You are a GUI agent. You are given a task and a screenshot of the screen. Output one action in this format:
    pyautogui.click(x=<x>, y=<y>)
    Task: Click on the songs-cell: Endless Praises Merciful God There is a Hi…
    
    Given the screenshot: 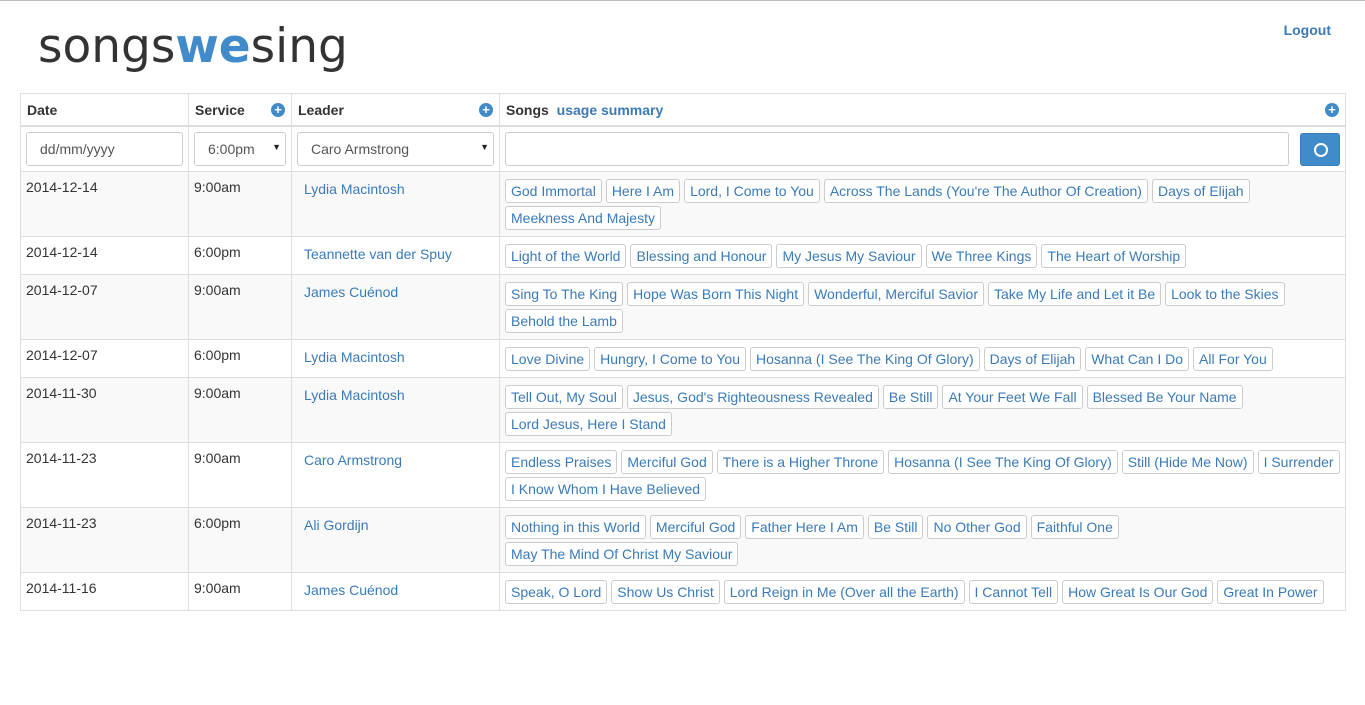 What is the action you would take?
    pyautogui.click(x=922, y=474)
    